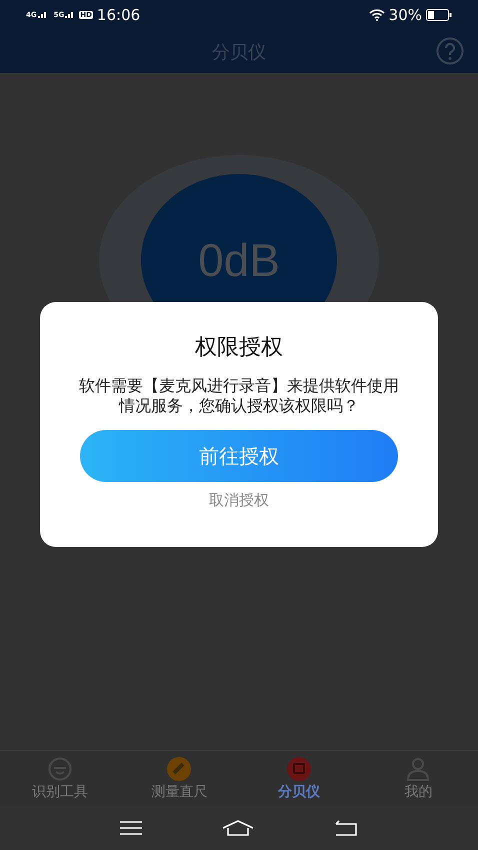 This screenshot has height=850, width=478. I want to click on dialog-message: 软件需要【麦克风进行录音】来提供软件使用情况服务，您确认授权该权限吗？, so click(239, 396).